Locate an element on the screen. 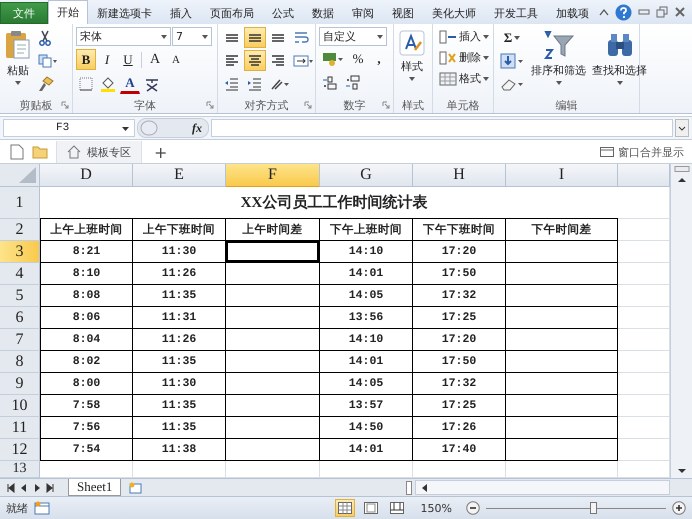  merge-windows-button: 窗口合并显示 is located at coordinates (643, 152).